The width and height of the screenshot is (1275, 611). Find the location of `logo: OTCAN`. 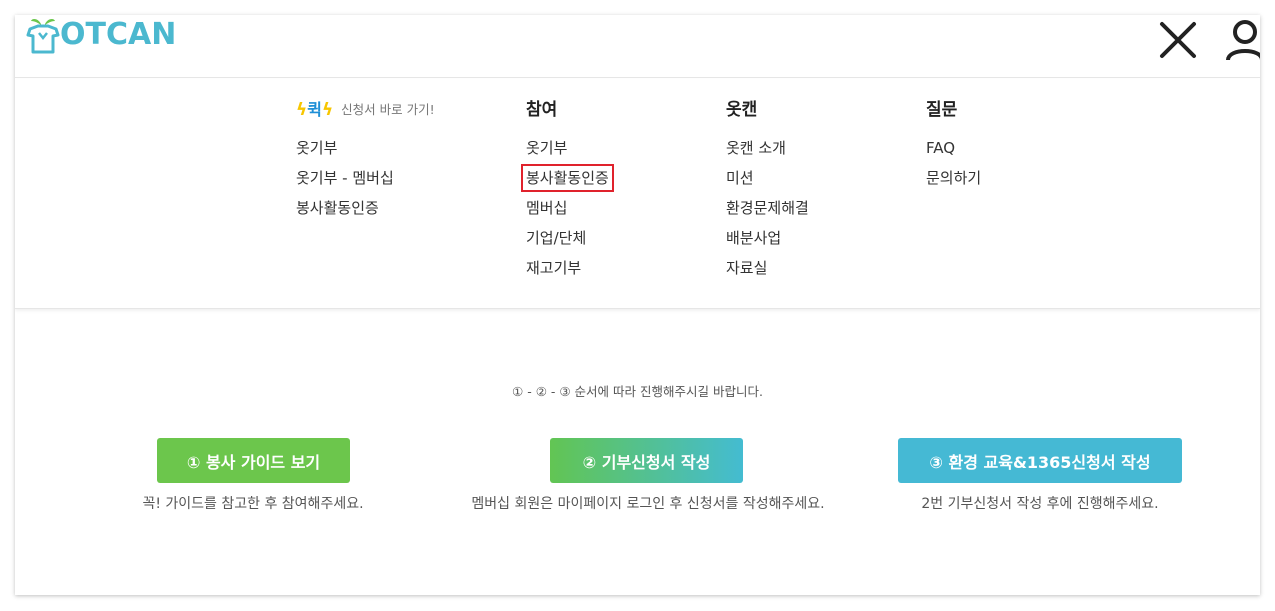

logo: OTCAN is located at coordinates (101, 35).